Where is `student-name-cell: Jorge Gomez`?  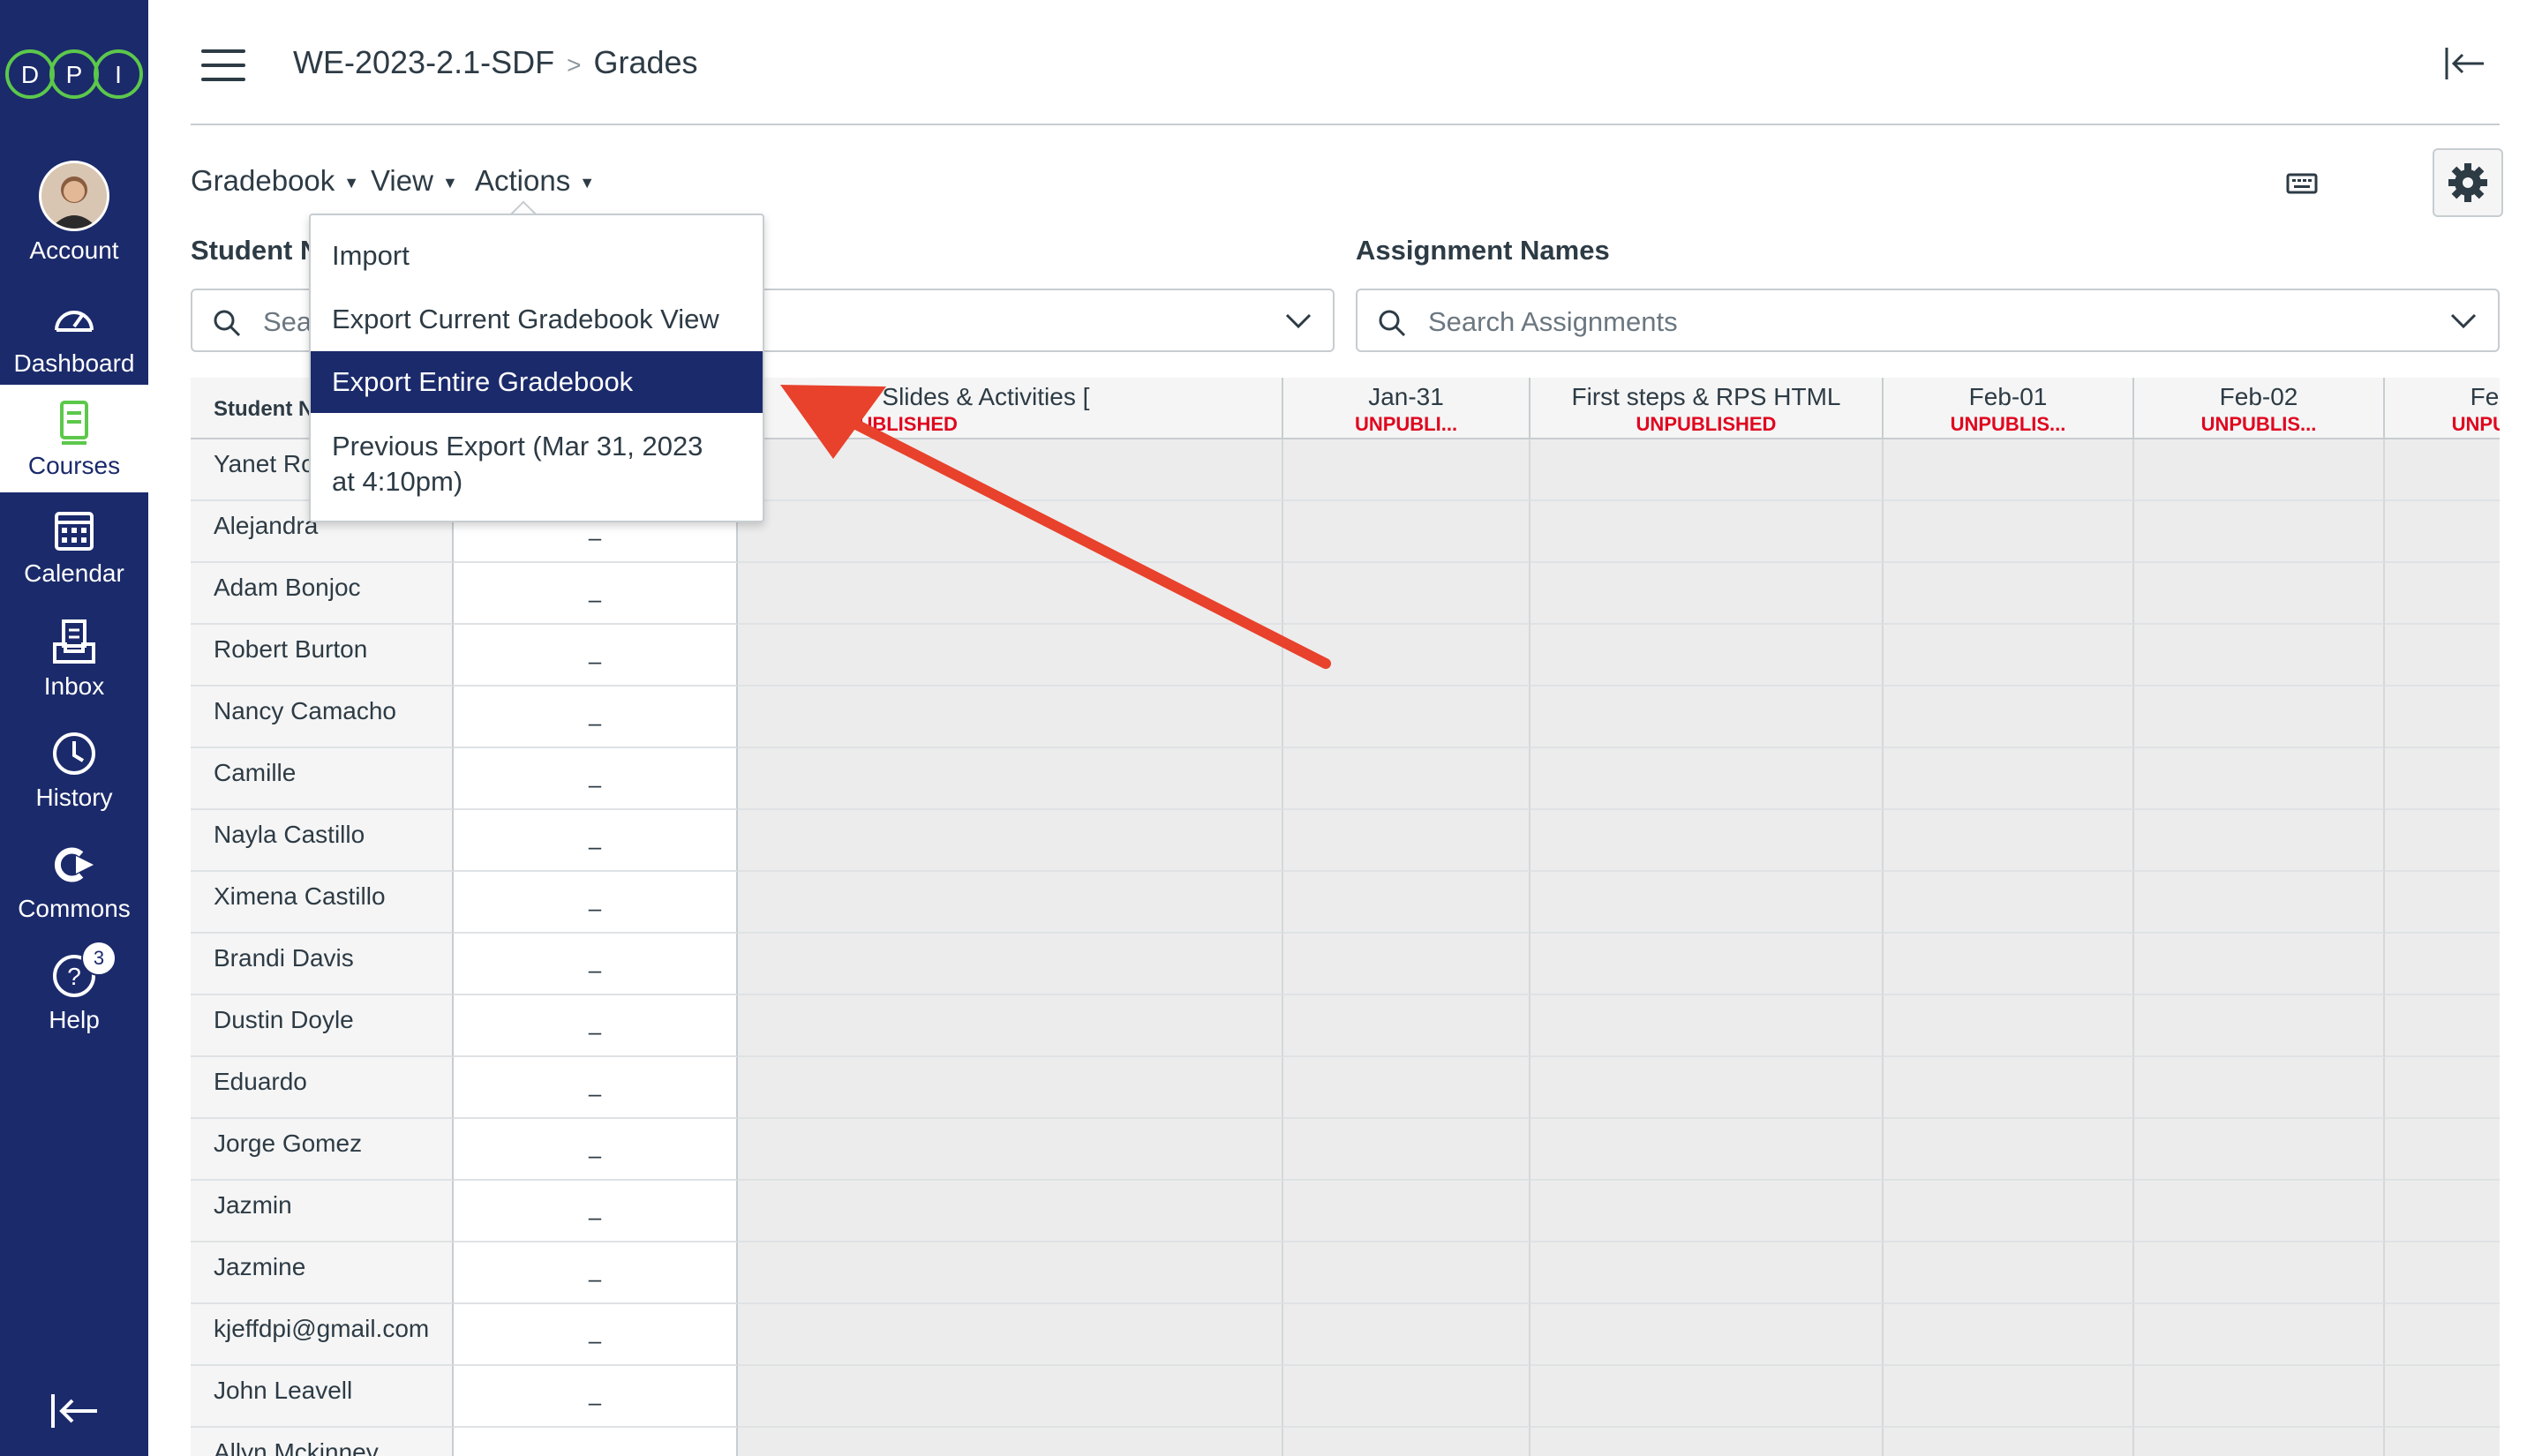
student-name-cell: Jorge Gomez is located at coordinates (323, 1150).